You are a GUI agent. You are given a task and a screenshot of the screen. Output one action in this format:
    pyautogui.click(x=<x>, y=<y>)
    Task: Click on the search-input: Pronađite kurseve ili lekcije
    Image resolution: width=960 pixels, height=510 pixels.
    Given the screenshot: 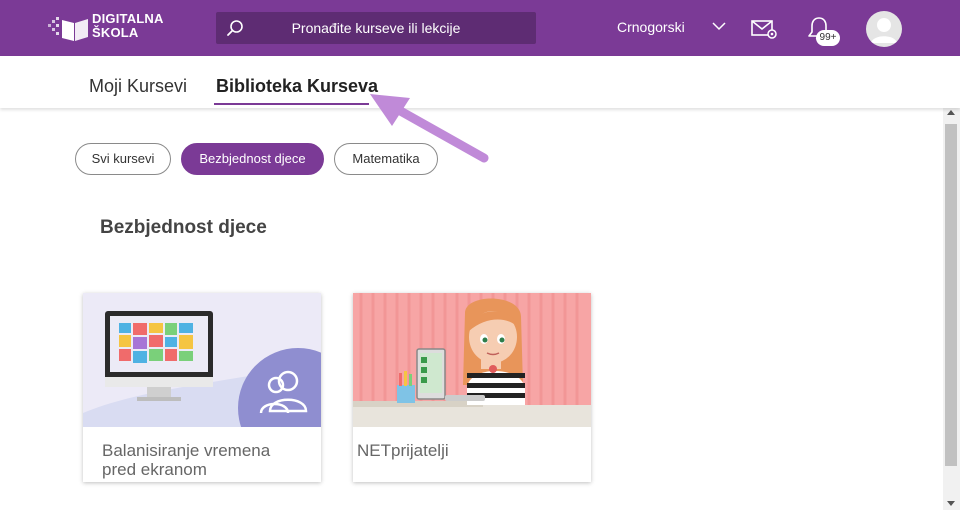 What is the action you would take?
    pyautogui.click(x=376, y=28)
    